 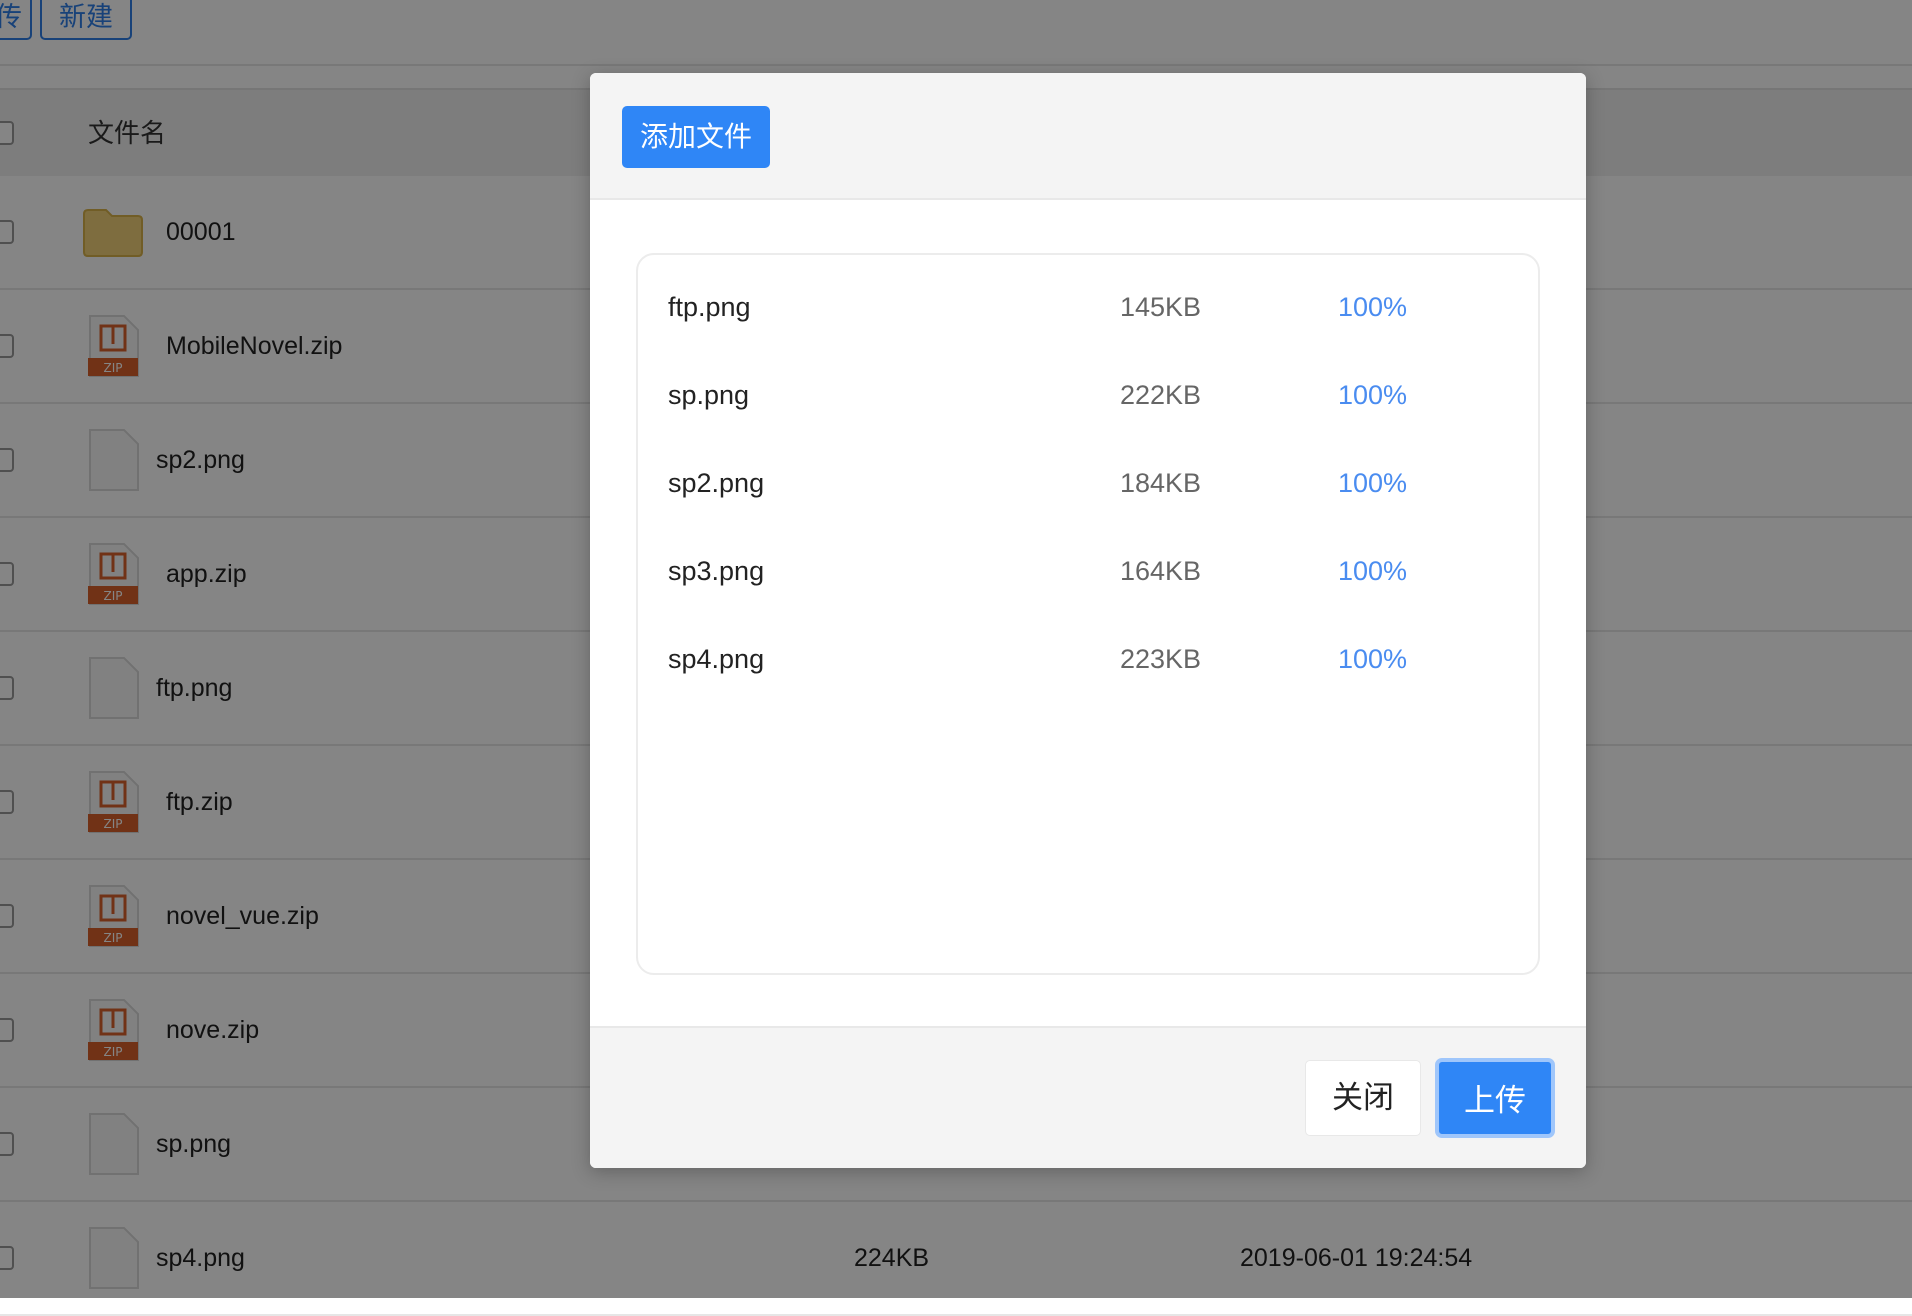 I want to click on upload-submit-button: 上传, so click(x=1495, y=1098).